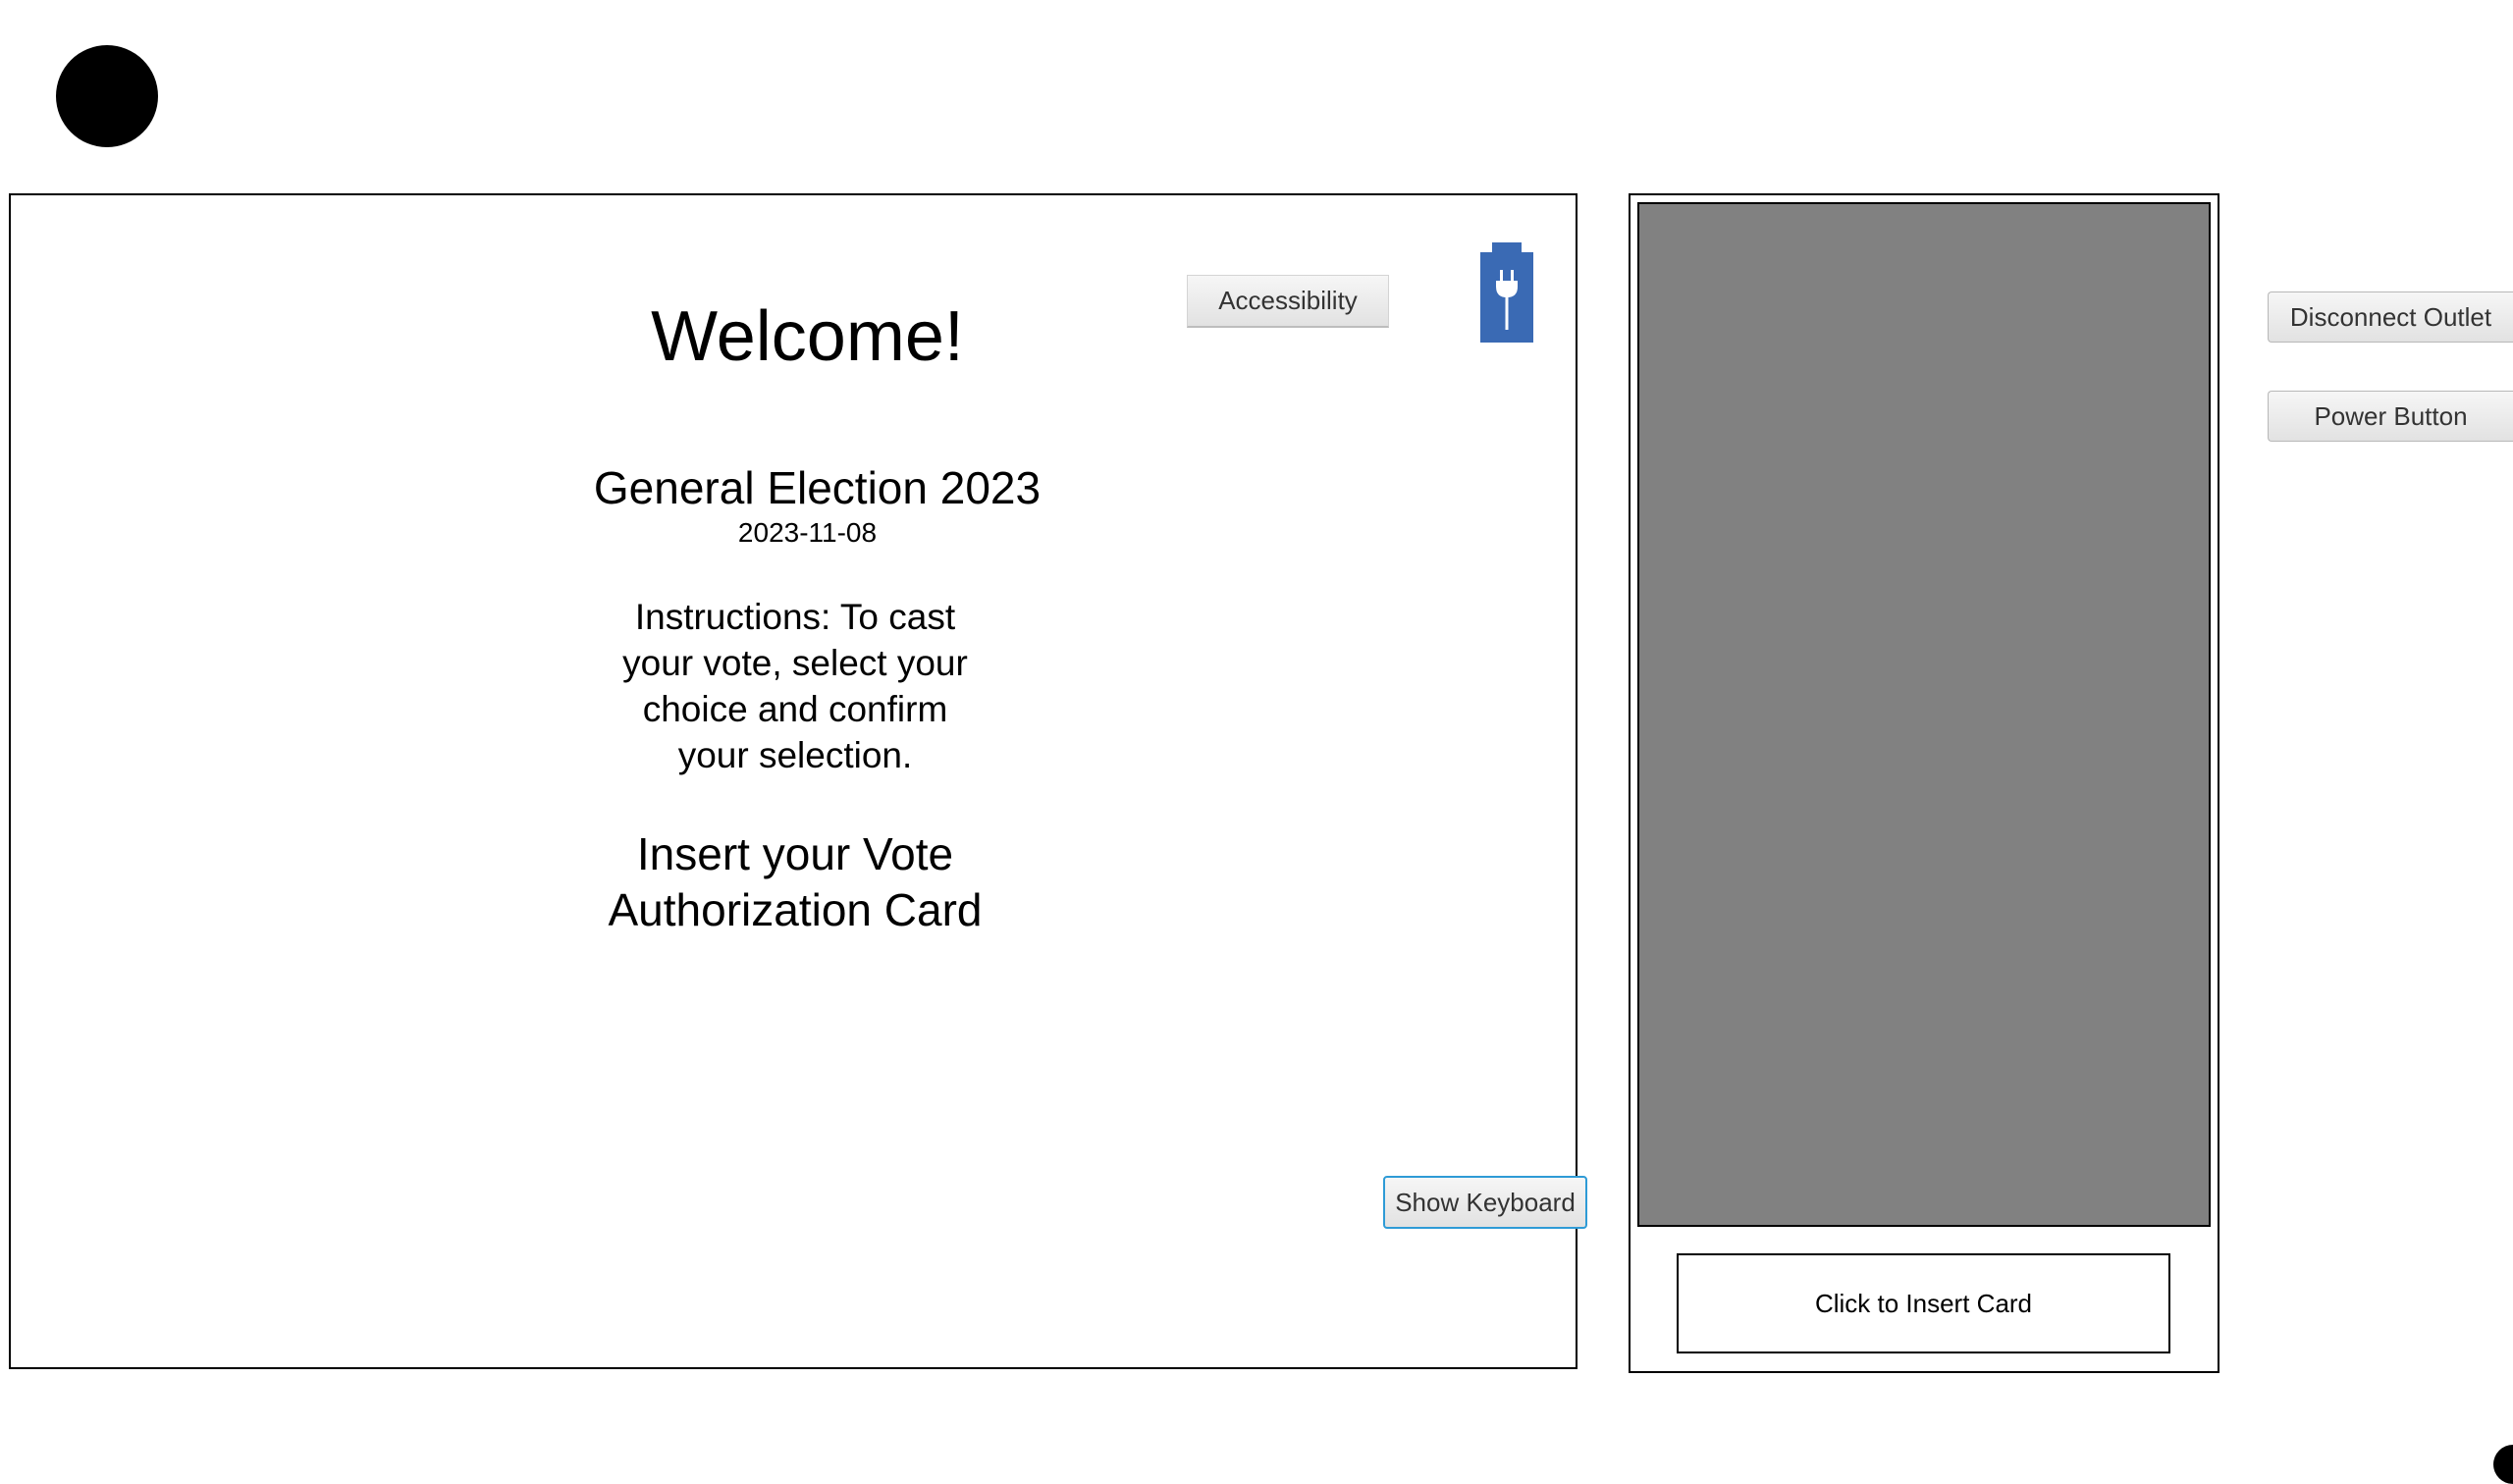 The image size is (2513, 1484). I want to click on corner-mark, so click(2503, 1464).